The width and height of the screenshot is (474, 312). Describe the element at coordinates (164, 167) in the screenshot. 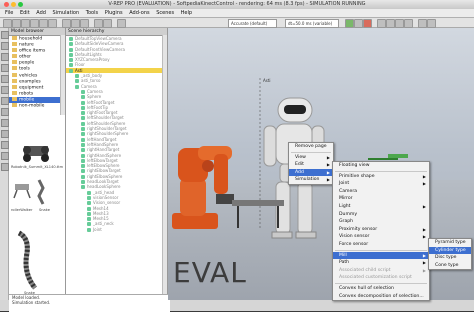

I see `scene-tree-scrollbar` at that location.